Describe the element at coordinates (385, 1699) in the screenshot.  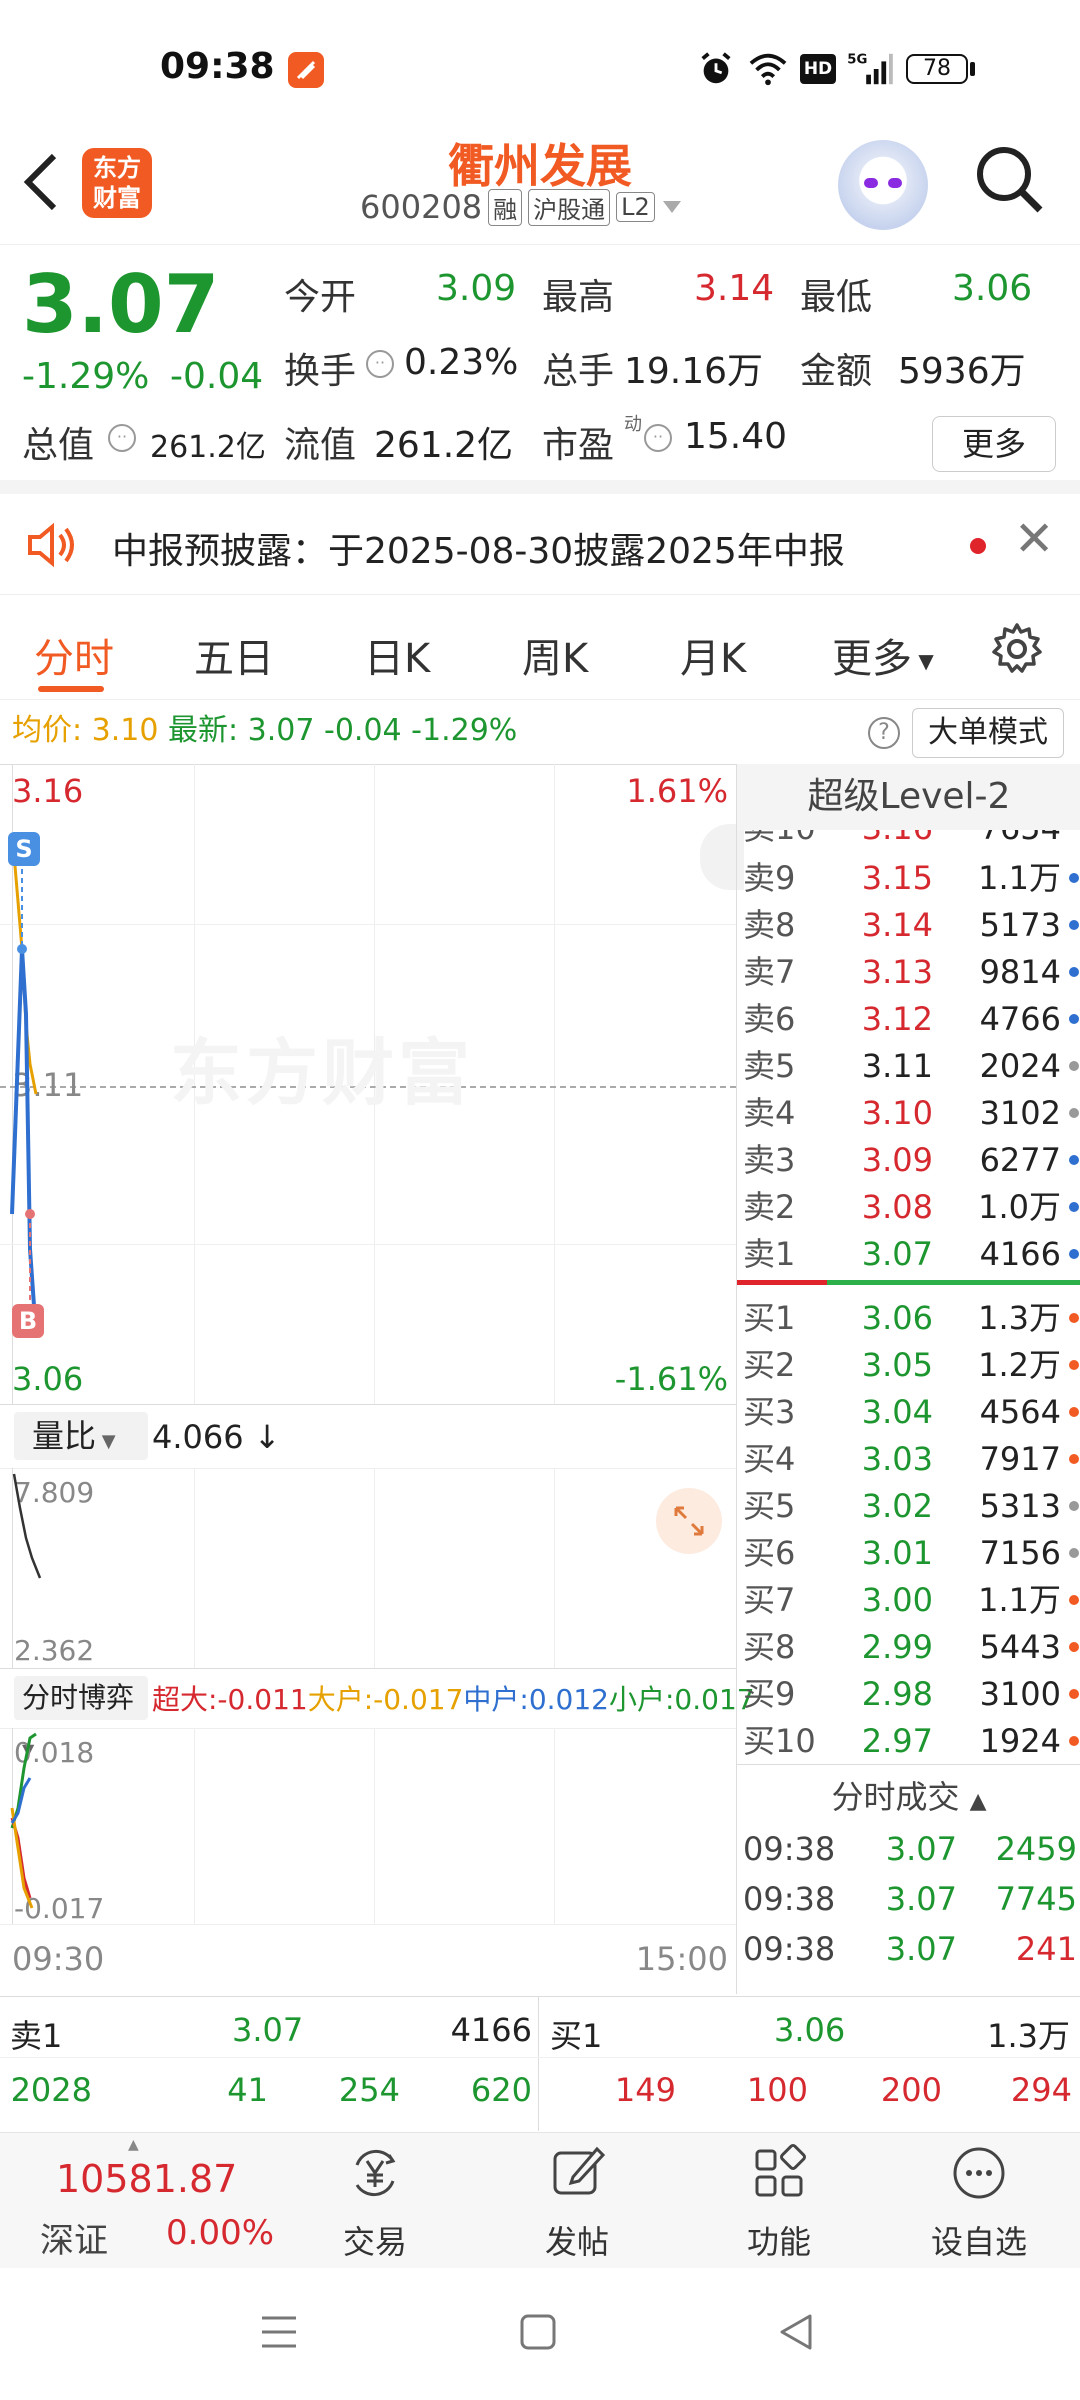
I see `legend-large: 大户:-0.017` at that location.